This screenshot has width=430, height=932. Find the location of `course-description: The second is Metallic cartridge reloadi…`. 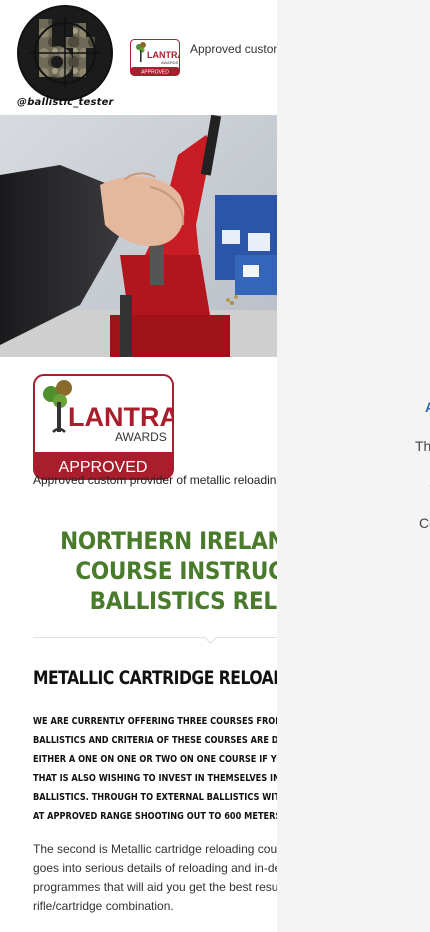

course-description: The second is Metallic cartridge reloadi… is located at coordinates (155, 878).